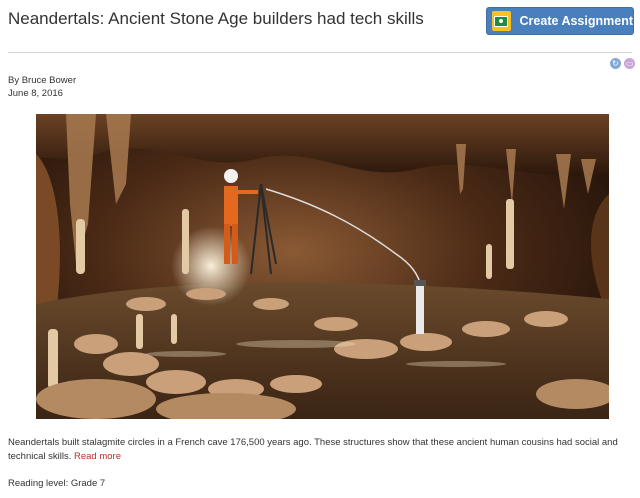 Image resolution: width=640 pixels, height=498 pixels. What do you see at coordinates (42, 80) in the screenshot?
I see `byline: By Bruce Bower` at bounding box center [42, 80].